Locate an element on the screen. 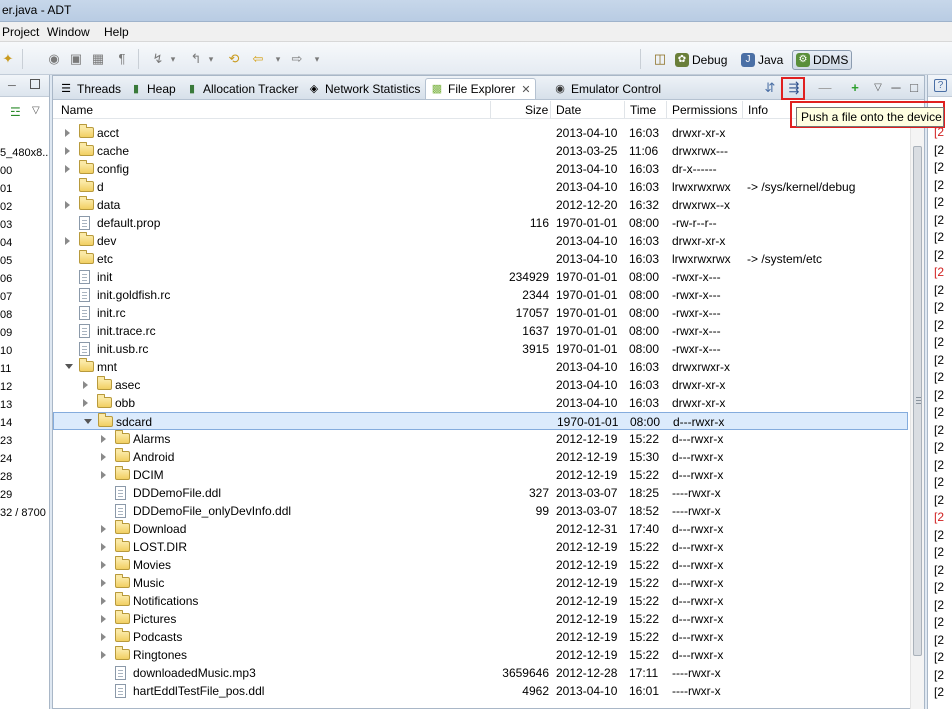  file-row: init 1970-01-01 08:00 -rwxr-x--- 234929 is located at coordinates (480, 277).